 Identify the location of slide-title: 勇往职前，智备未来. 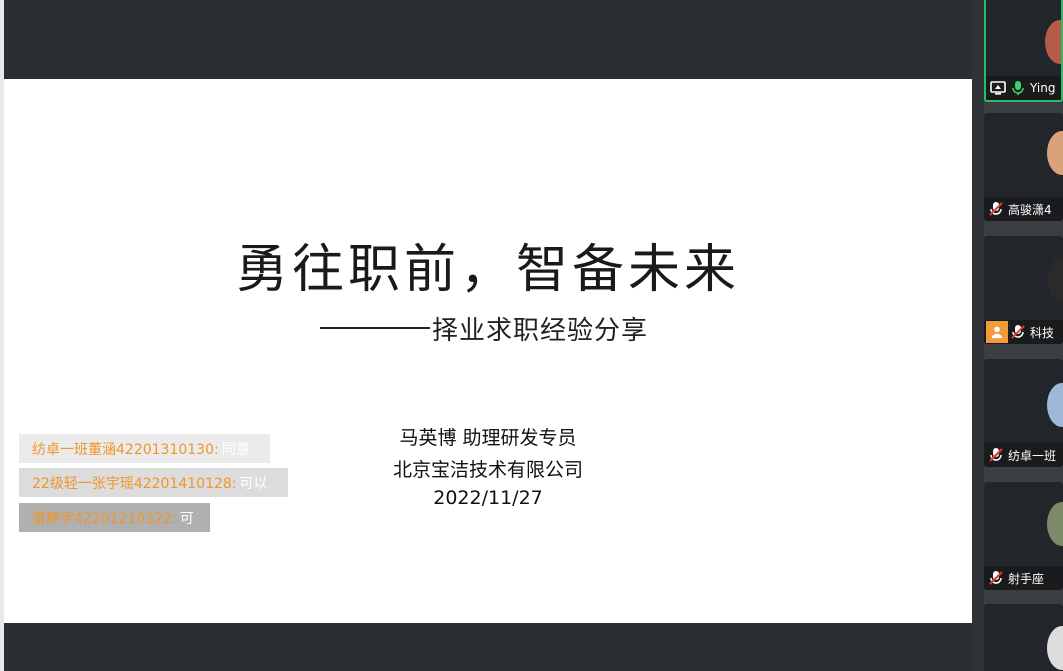
(487, 270).